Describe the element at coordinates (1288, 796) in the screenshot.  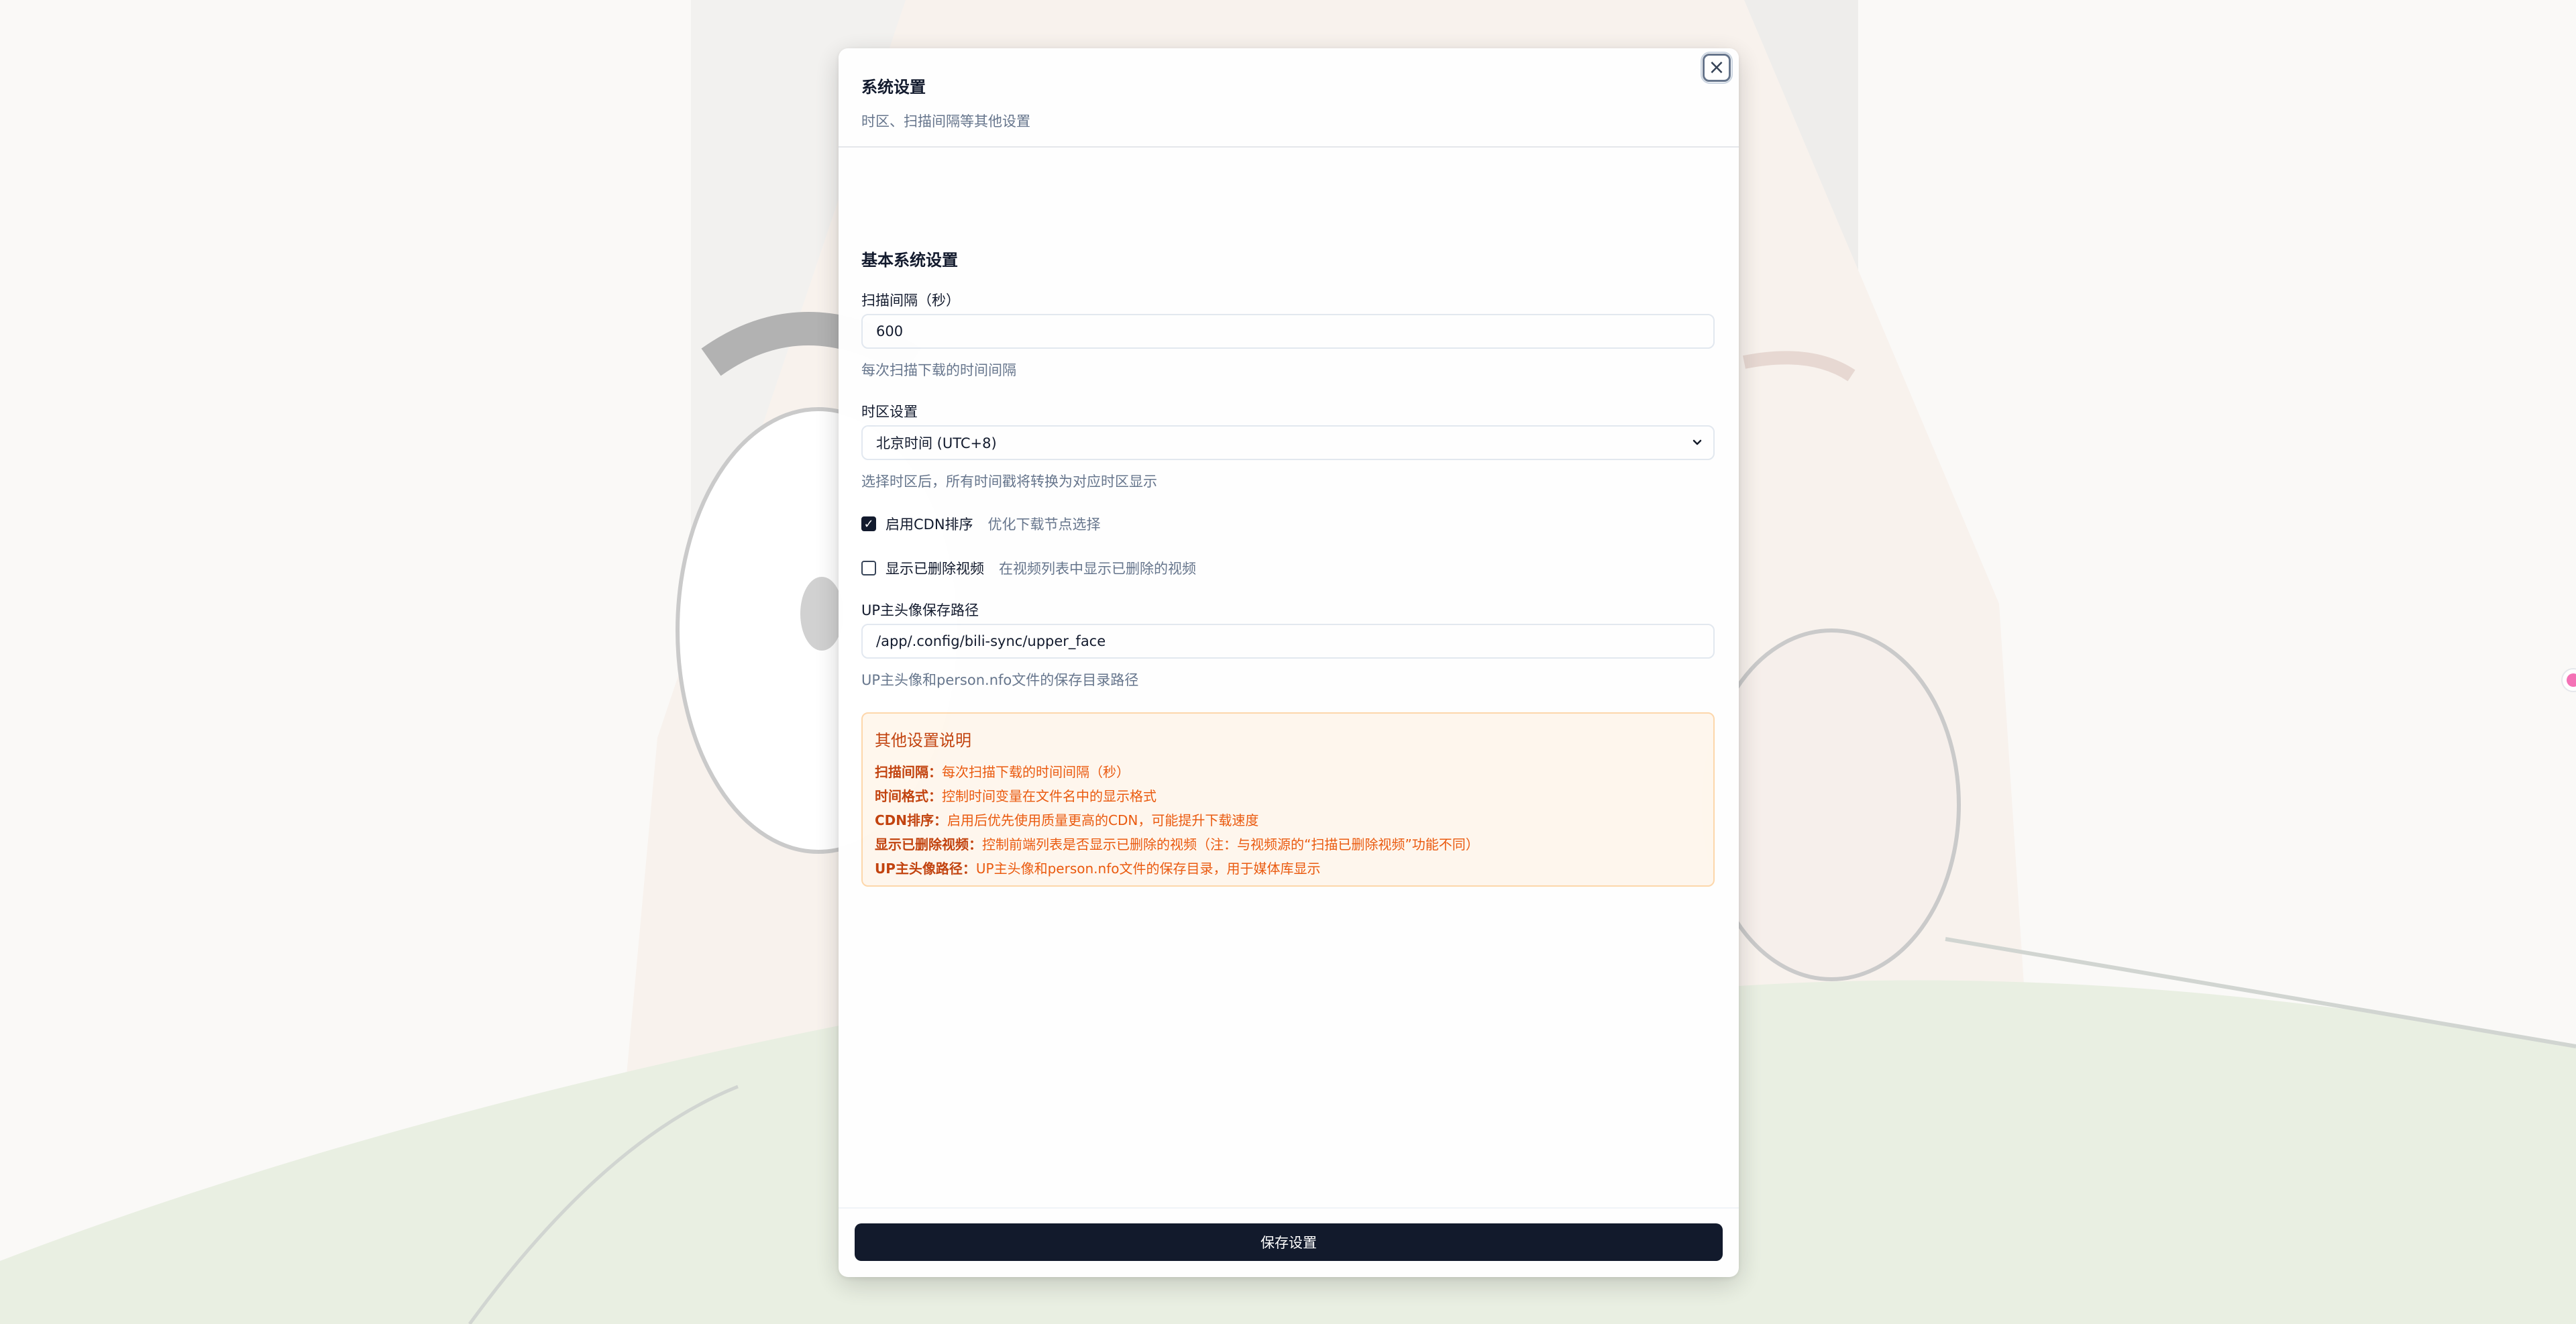
I see `info-line: 时间格式：控制时间变量在文件名中的显示格式` at that location.